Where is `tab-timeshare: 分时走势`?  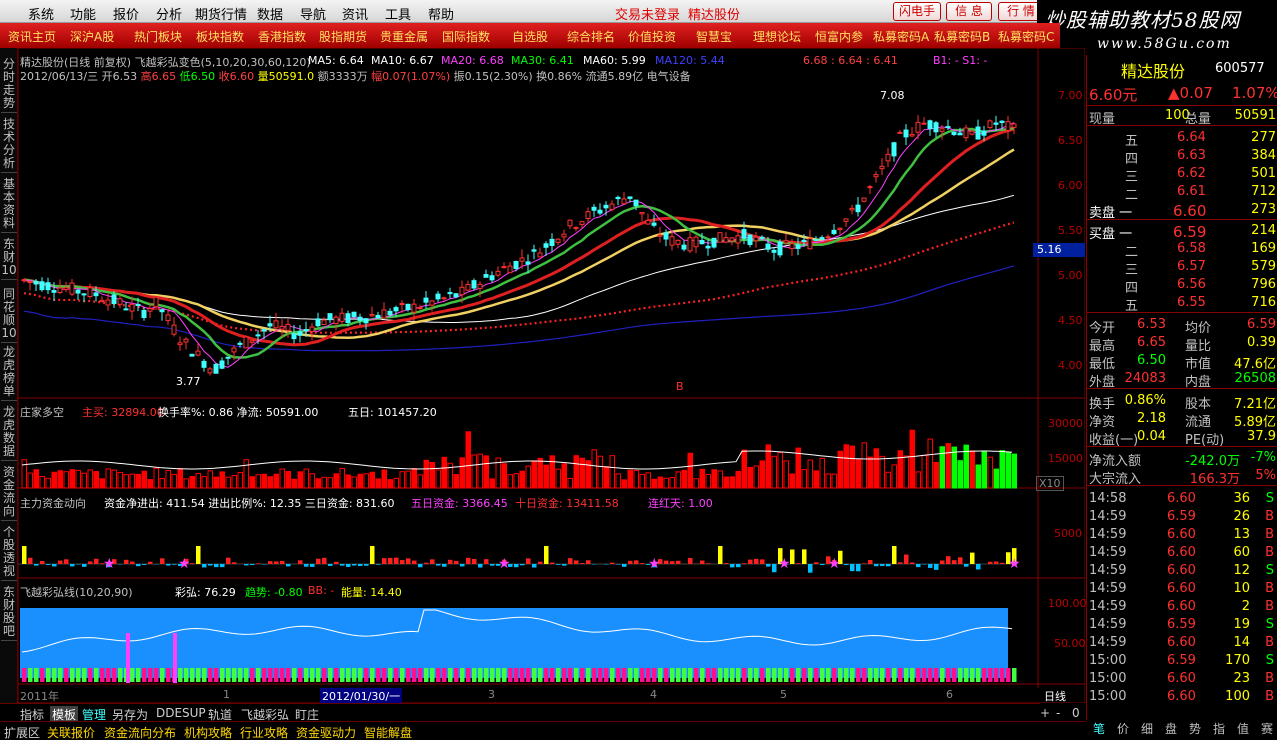
tab-timeshare: 分时走势 is located at coordinates (9, 84).